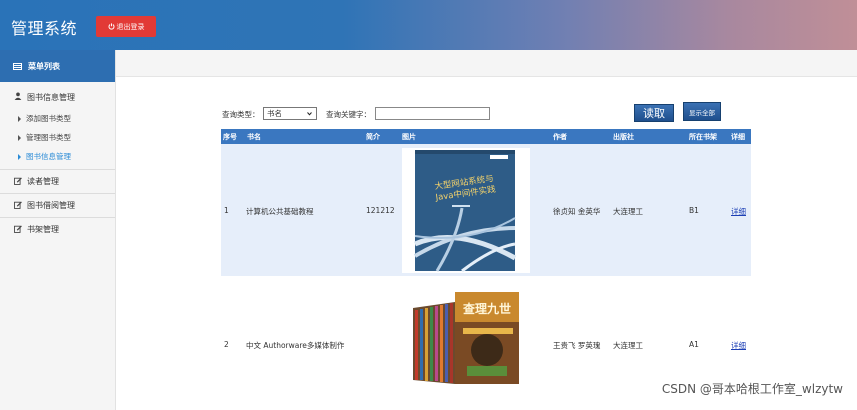  I want to click on header-author: 作者, so click(560, 137).